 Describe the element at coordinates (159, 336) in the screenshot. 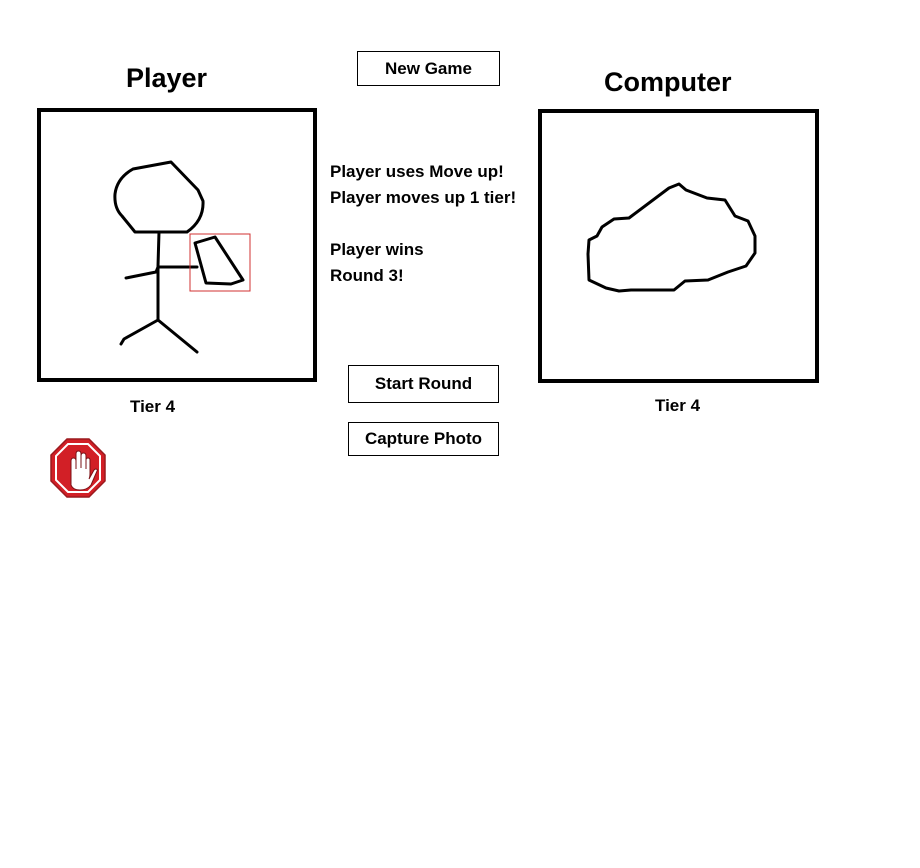

I see `stick-figure-legs` at that location.